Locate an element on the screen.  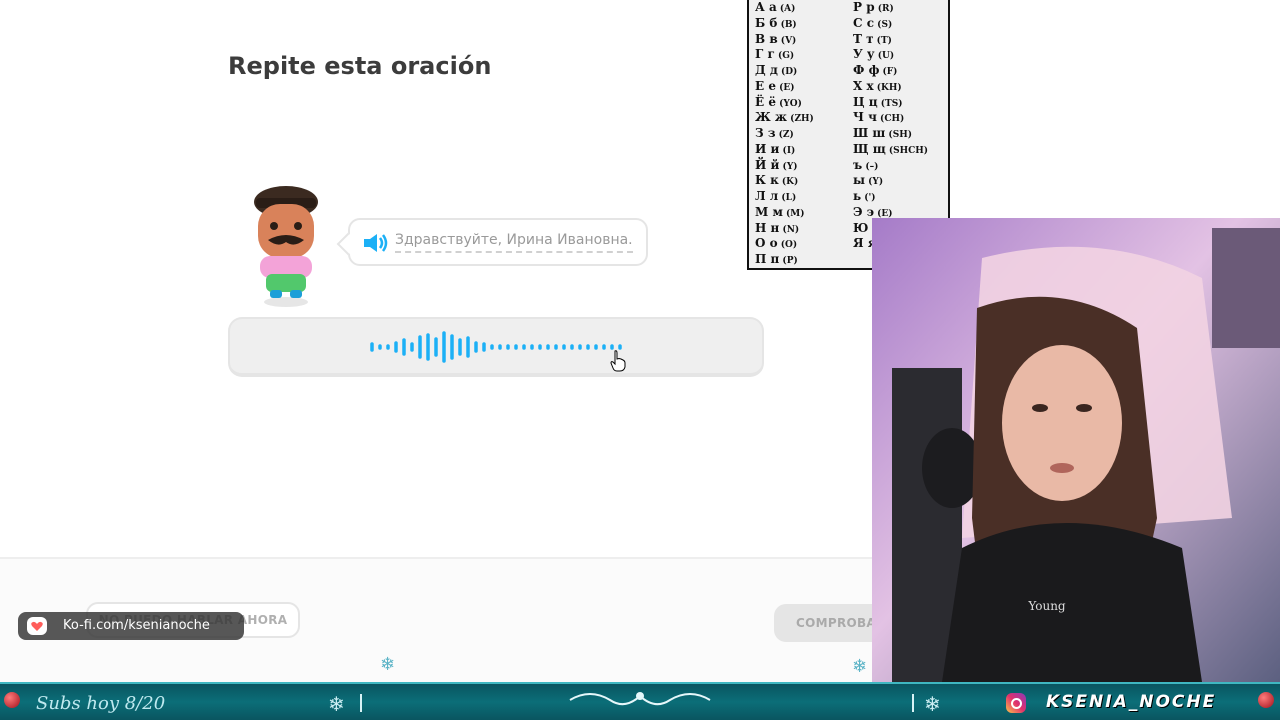
cyrillic-letter: Ч ч is located at coordinates (865, 117).